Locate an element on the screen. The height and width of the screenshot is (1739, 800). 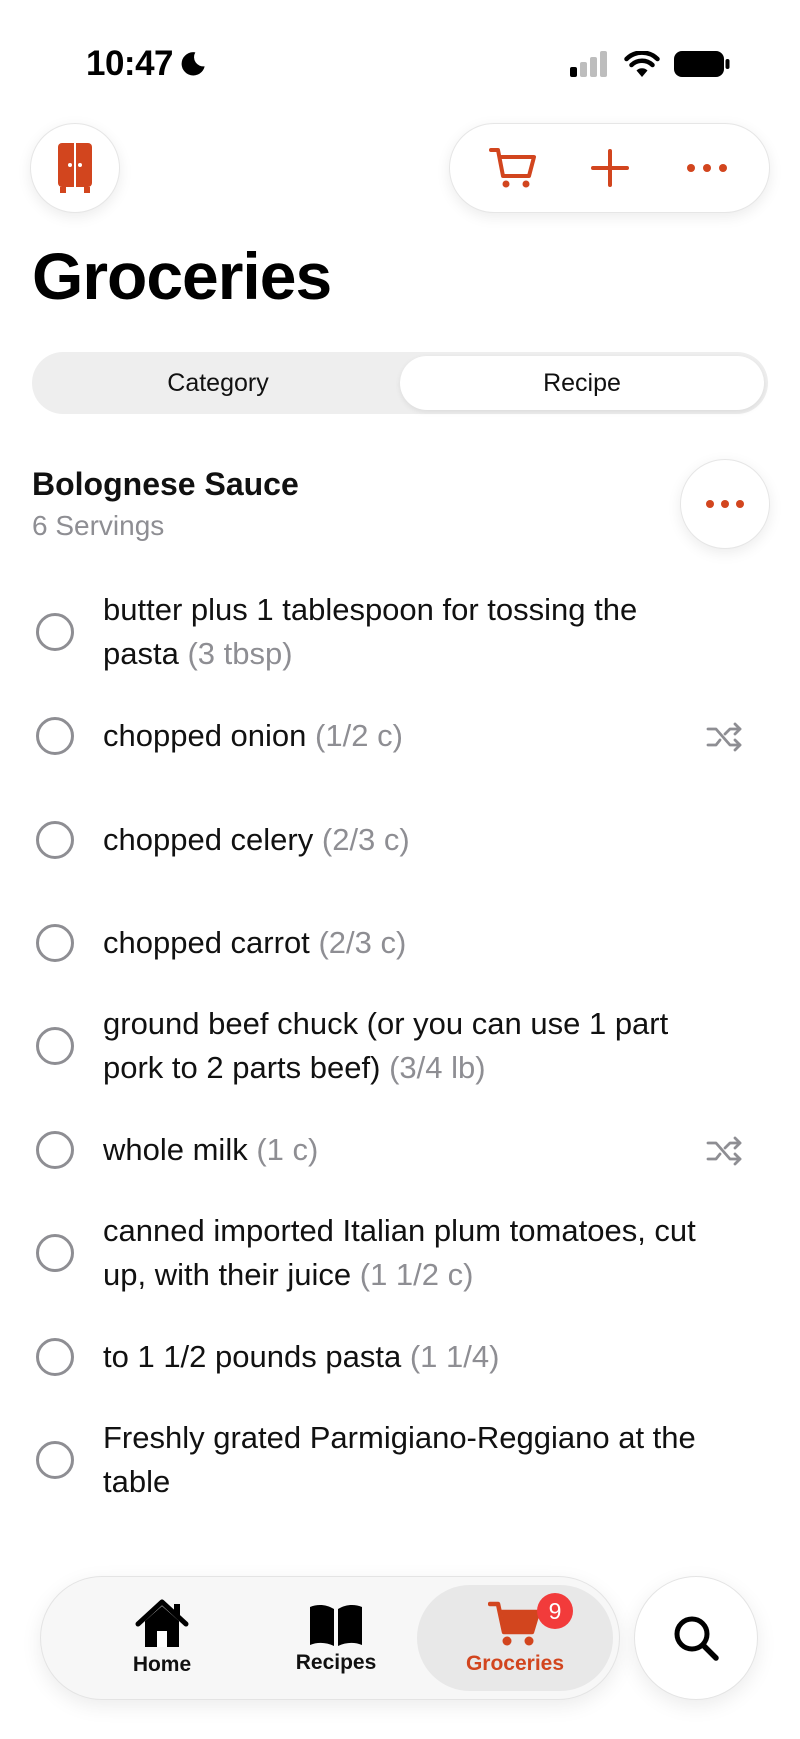
tab-groceries: Groceries 9 is located at coordinates (515, 1638).